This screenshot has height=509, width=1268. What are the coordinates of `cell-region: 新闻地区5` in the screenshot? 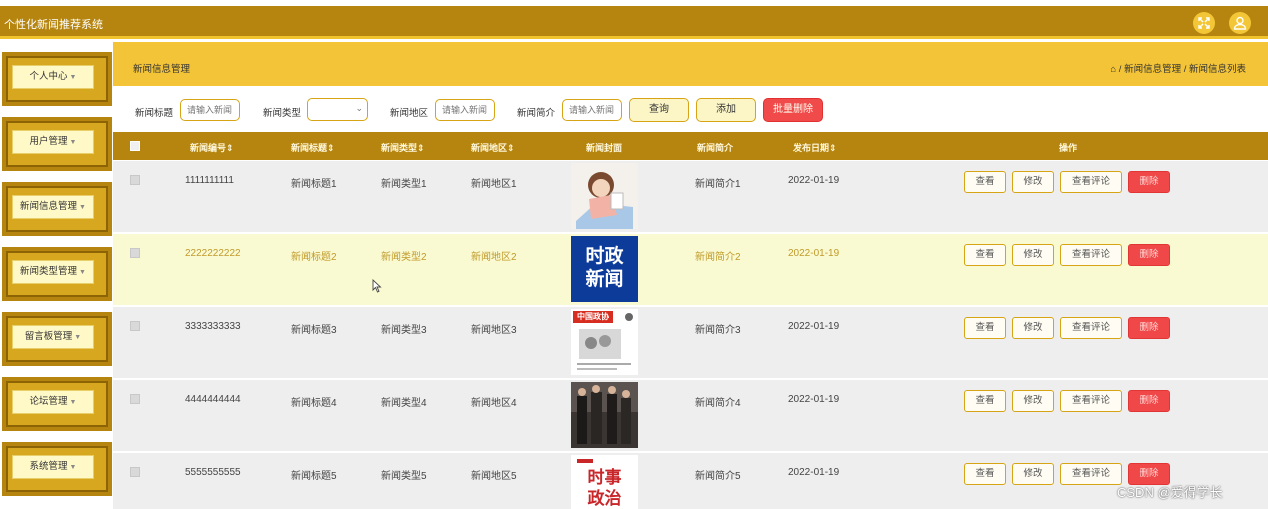 It's located at (494, 476).